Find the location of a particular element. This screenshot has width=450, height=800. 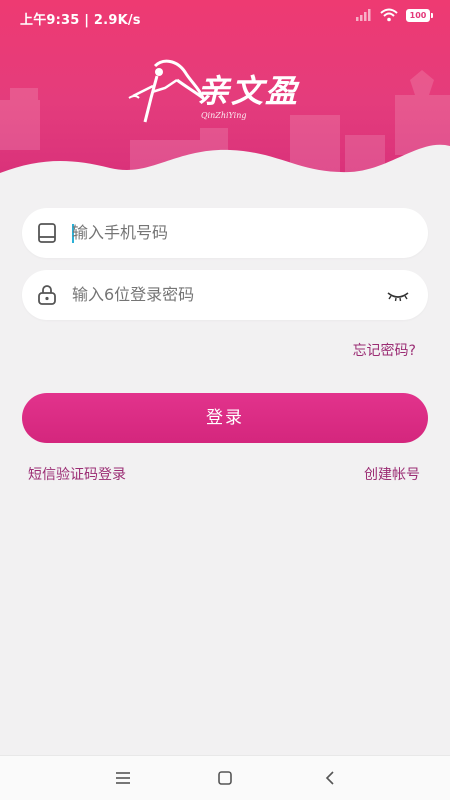

wifi-icon is located at coordinates (389, 15).